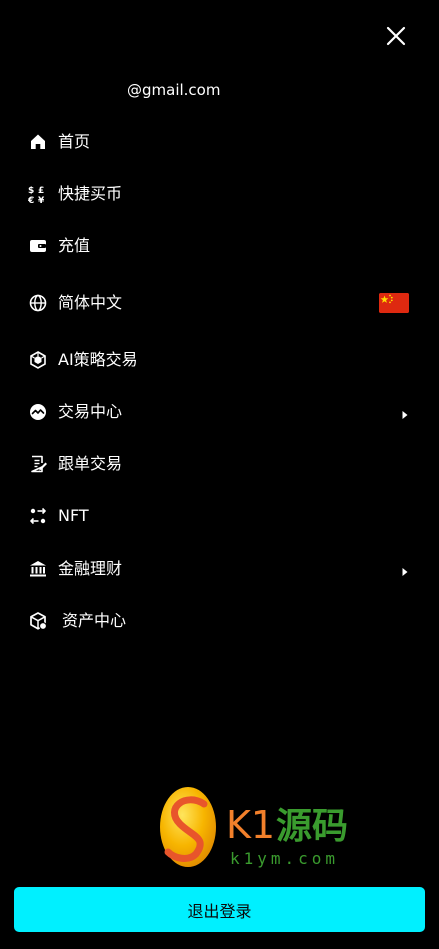 The image size is (439, 949). I want to click on bank-icon, so click(38, 569).